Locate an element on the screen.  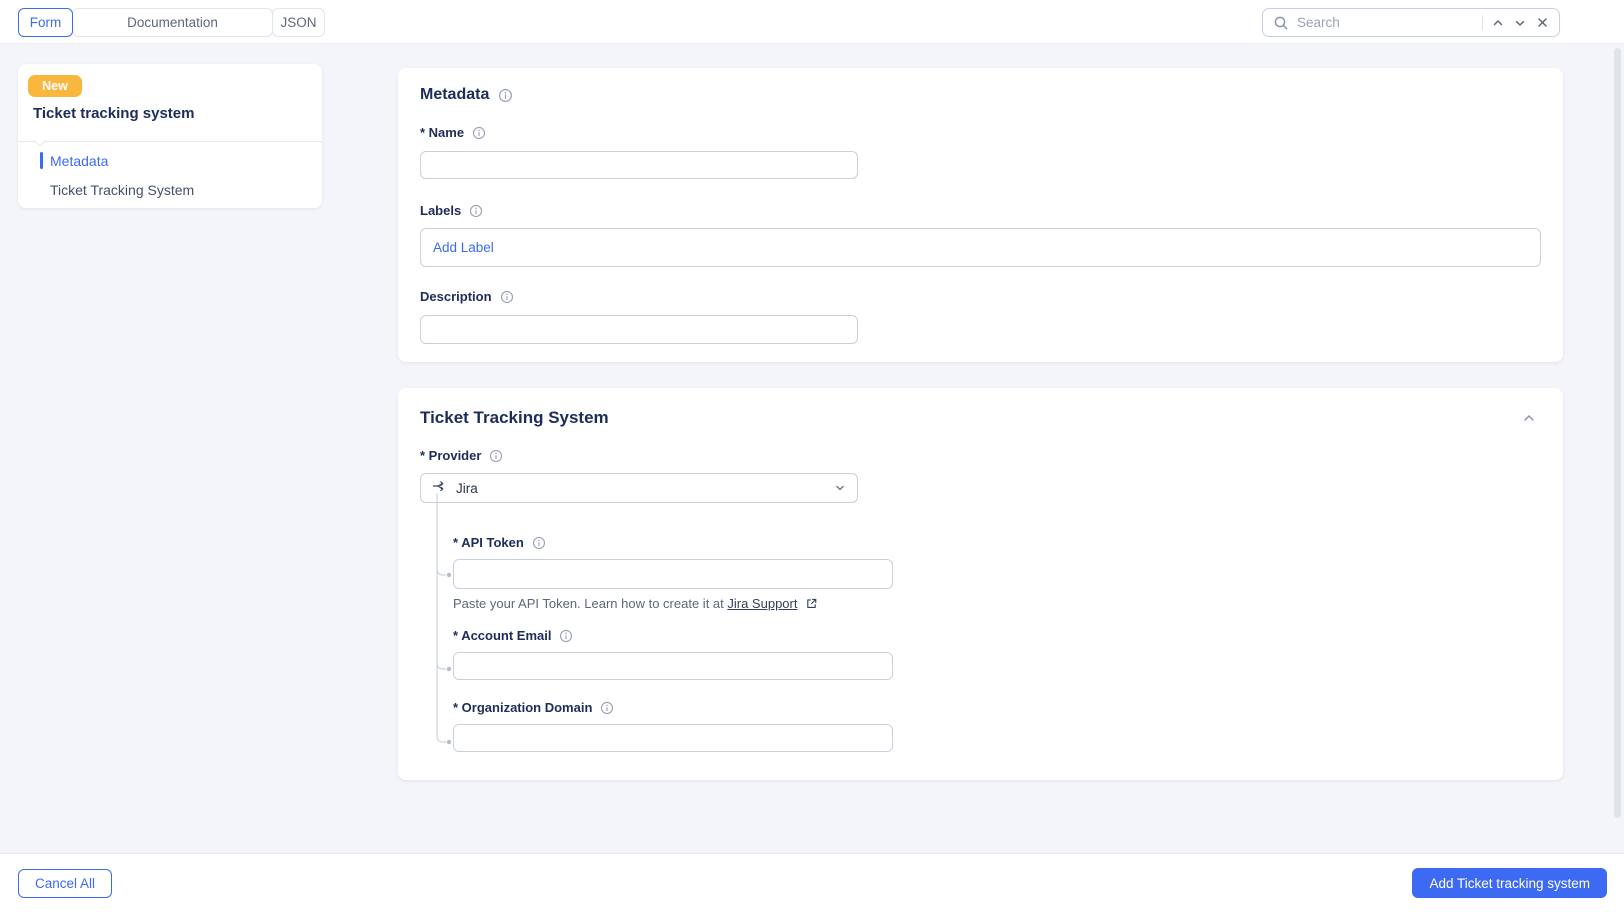
search-prev-button is located at coordinates (1498, 23).